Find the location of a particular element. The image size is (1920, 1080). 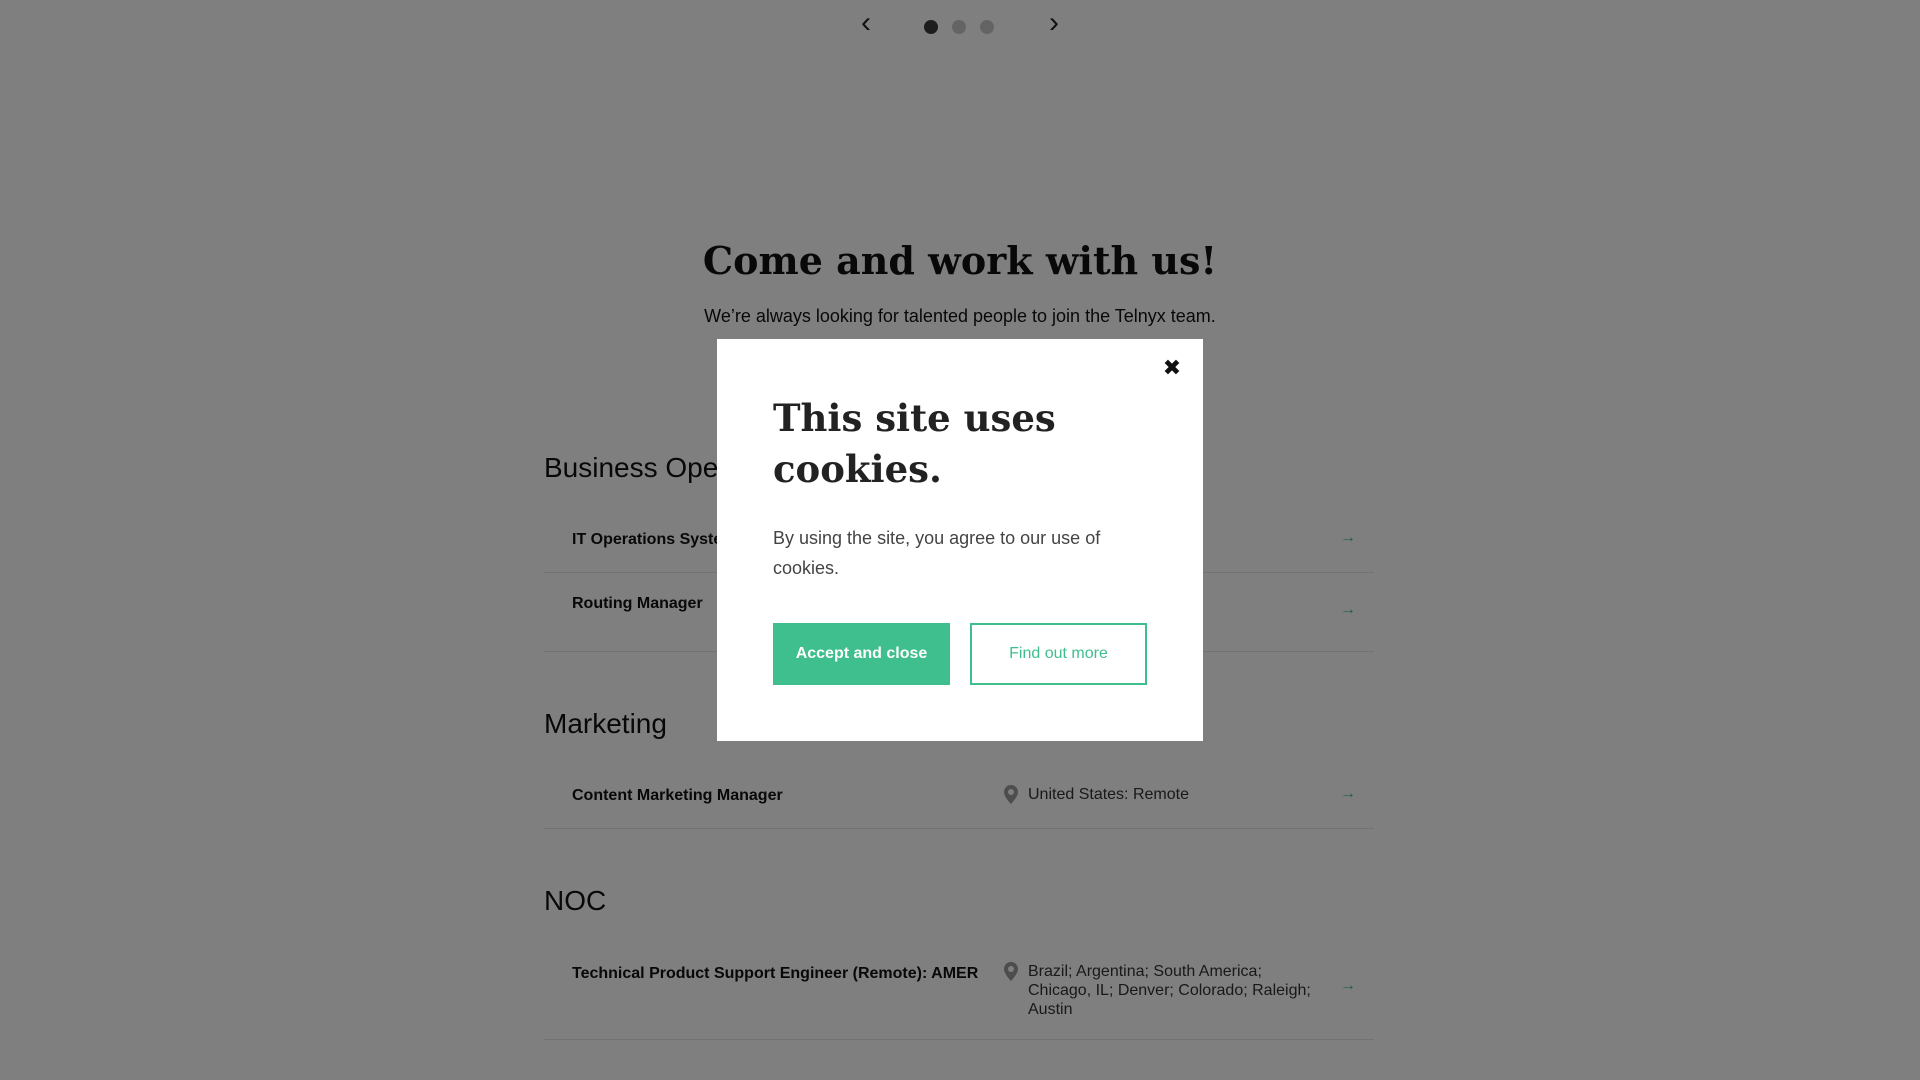

close-icon: ✖ is located at coordinates (1172, 368).